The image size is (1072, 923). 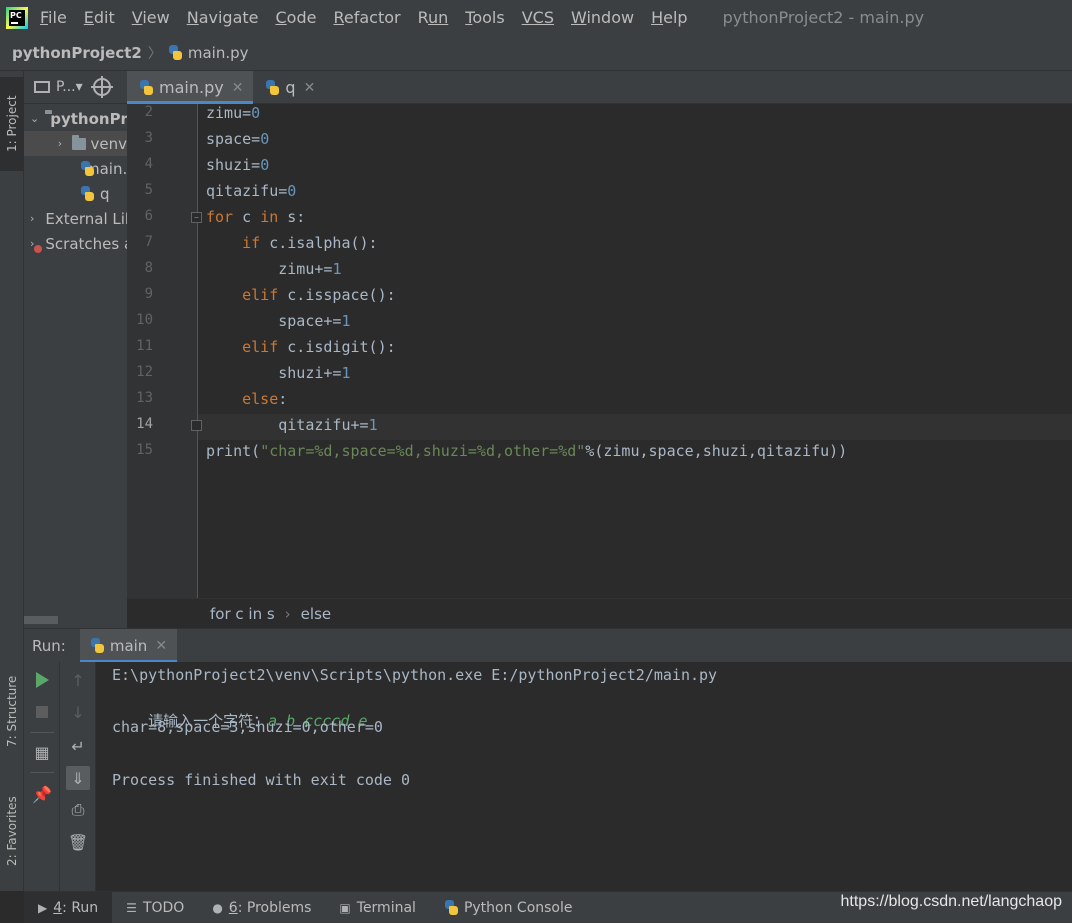 What do you see at coordinates (144, 398) in the screenshot?
I see `line-number: 13` at bounding box center [144, 398].